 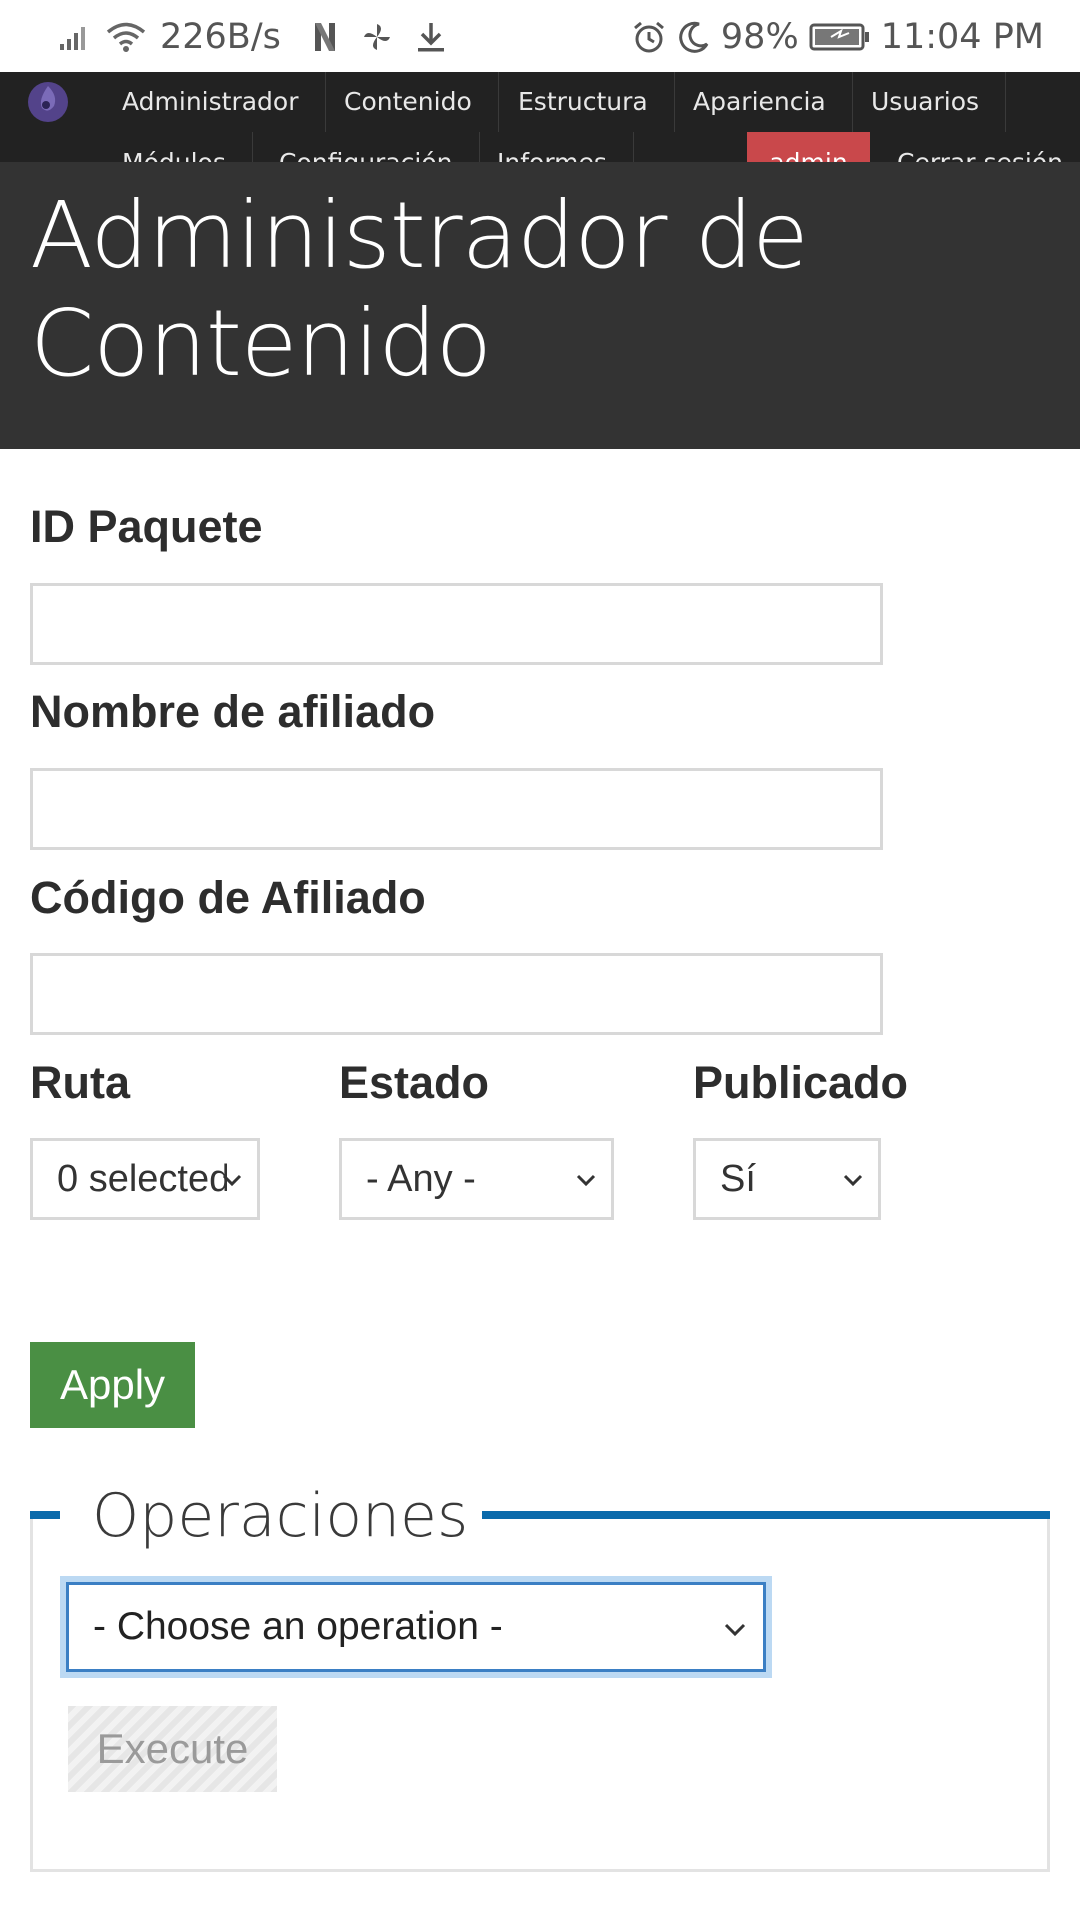 I want to click on status-right: 98% 11:04 PM, so click(x=837, y=37).